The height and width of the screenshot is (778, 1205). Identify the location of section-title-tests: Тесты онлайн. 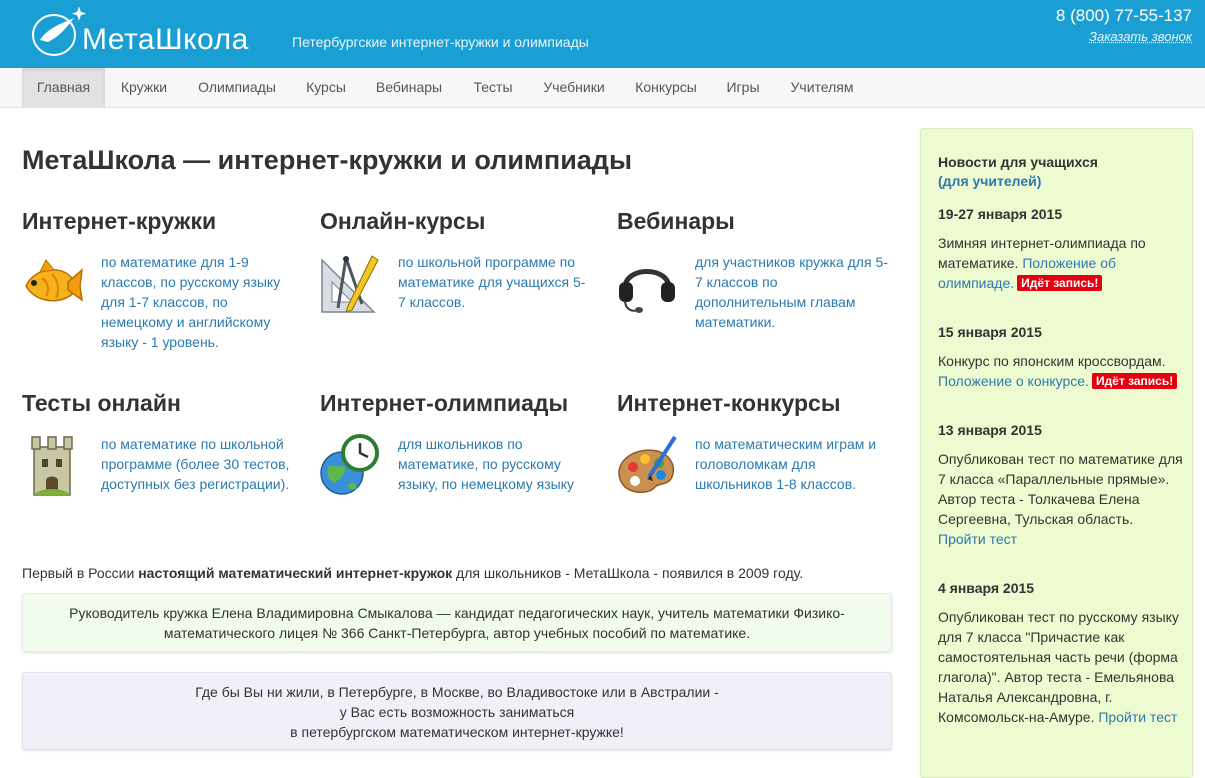
(101, 403).